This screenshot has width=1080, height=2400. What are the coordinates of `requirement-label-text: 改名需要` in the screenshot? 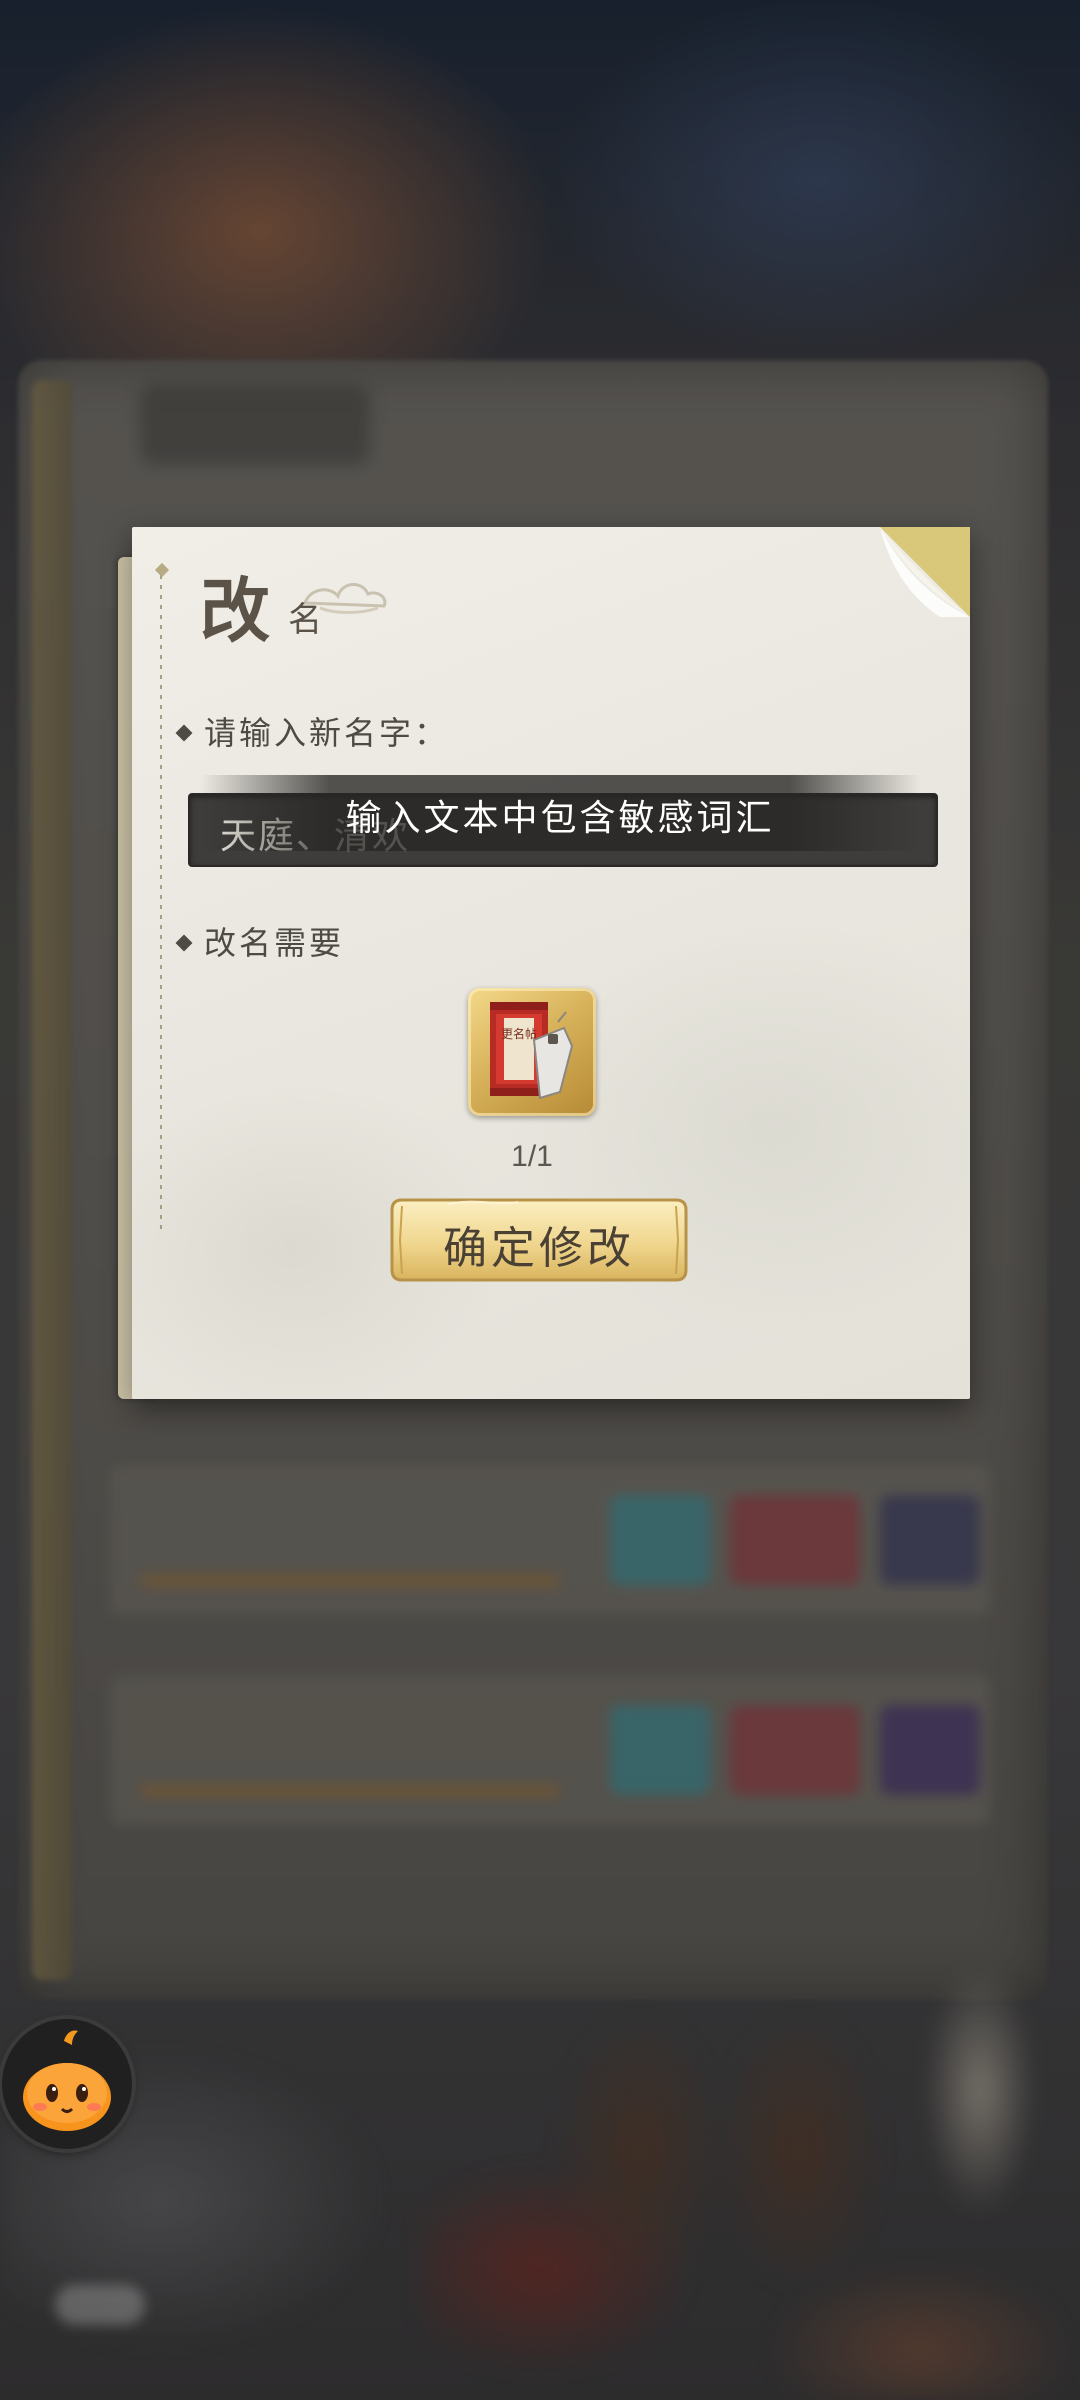 It's located at (274, 943).